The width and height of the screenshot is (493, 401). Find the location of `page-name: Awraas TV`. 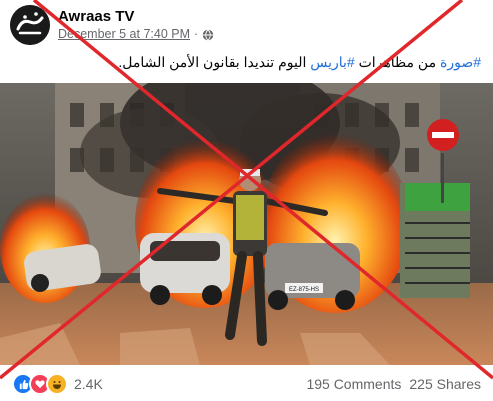

page-name: Awraas TV is located at coordinates (136, 16).